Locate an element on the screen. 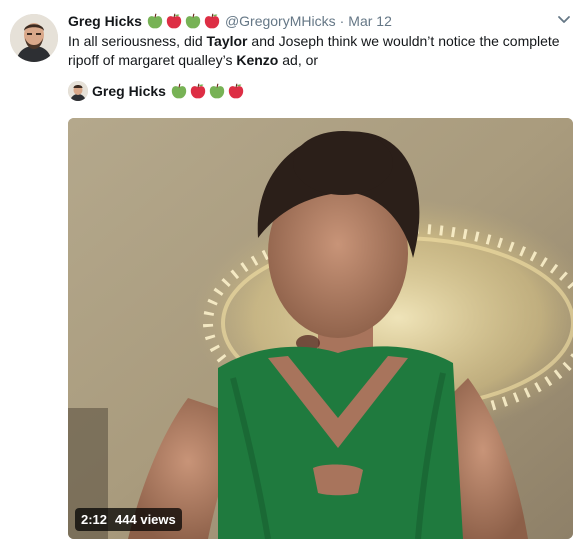 The image size is (586, 549). author-name-emojis is located at coordinates (183, 21).